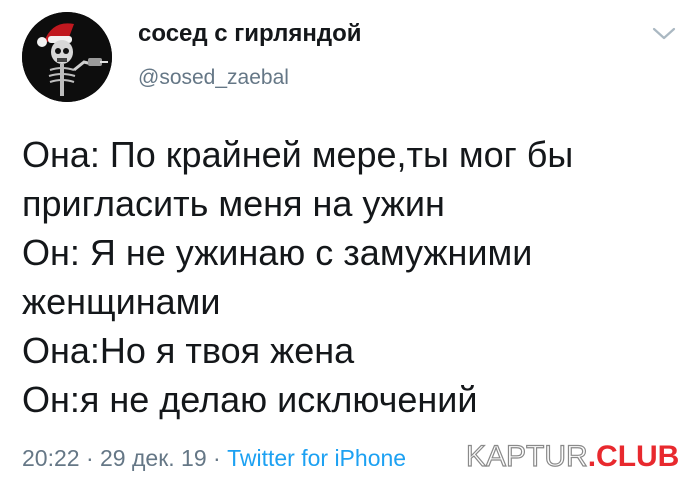  What do you see at coordinates (121, 301) in the screenshot?
I see `tweet-text-line: женщинами` at bounding box center [121, 301].